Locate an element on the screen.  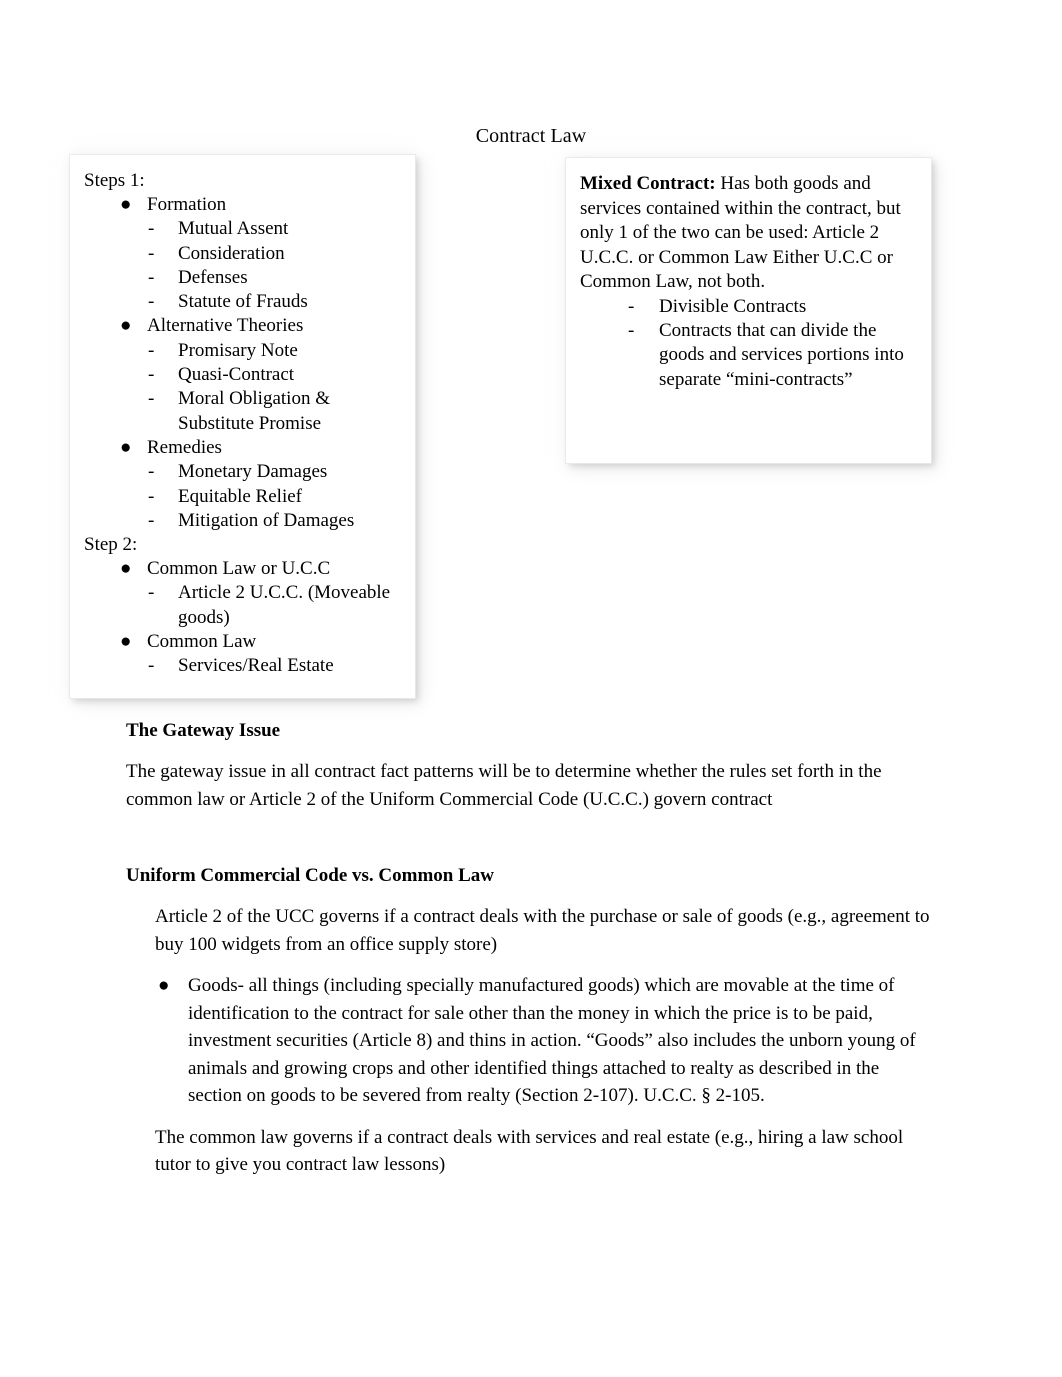
sub-list-item: - Services/Real Estate is located at coordinates (278, 666).